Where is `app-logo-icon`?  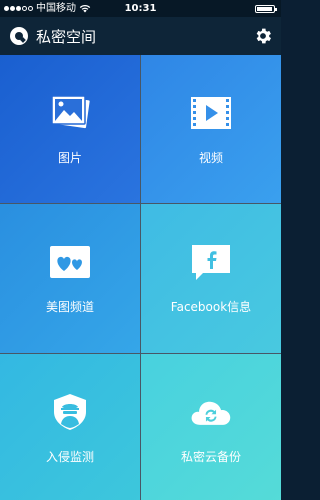
app-logo-icon is located at coordinates (19, 36).